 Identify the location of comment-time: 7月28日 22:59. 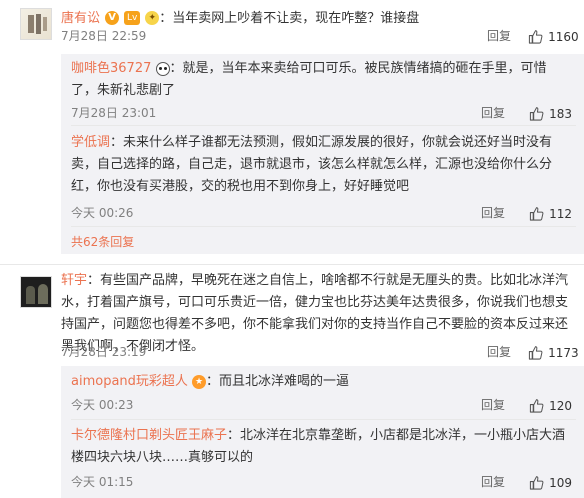
(104, 36).